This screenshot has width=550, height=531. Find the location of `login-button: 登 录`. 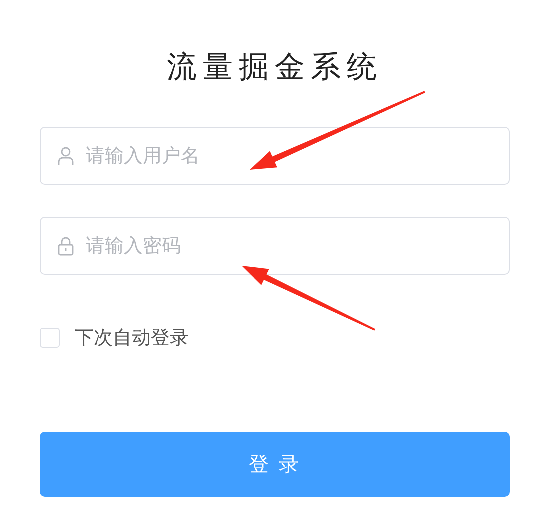

login-button: 登 录 is located at coordinates (275, 464).